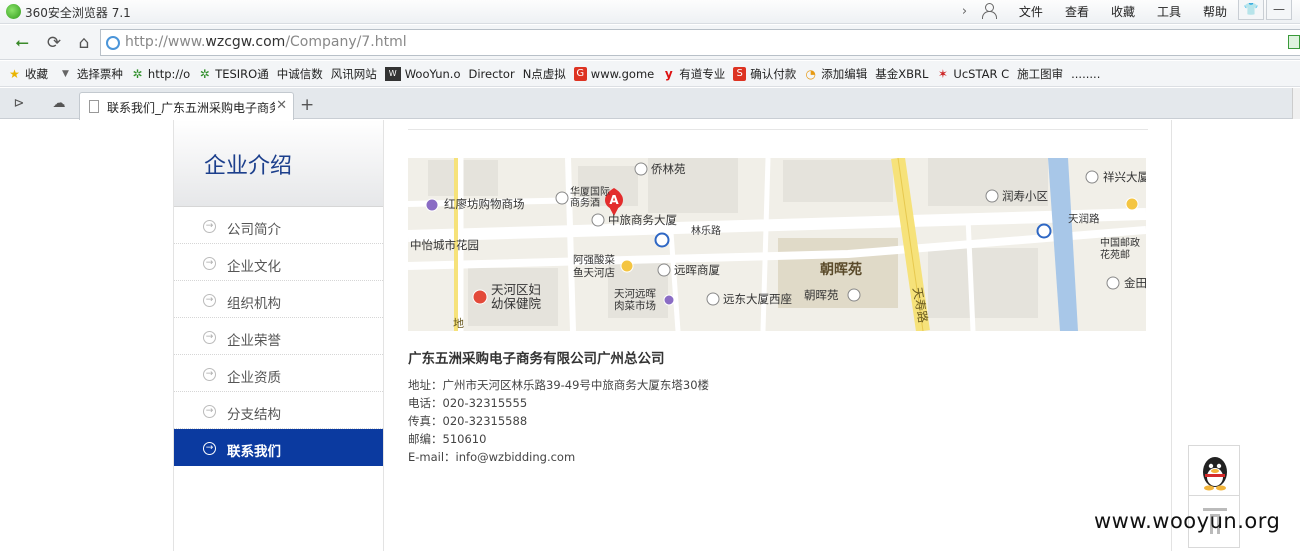 This screenshot has height=551, width=1300. Describe the element at coordinates (54, 43) in the screenshot. I see `reload-button: ⟳` at that location.